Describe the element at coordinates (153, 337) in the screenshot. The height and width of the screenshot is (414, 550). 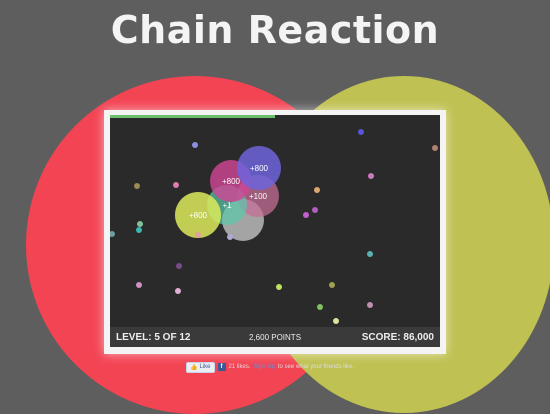
I see `level-indicator: LEVEL: 5 OF 12` at that location.